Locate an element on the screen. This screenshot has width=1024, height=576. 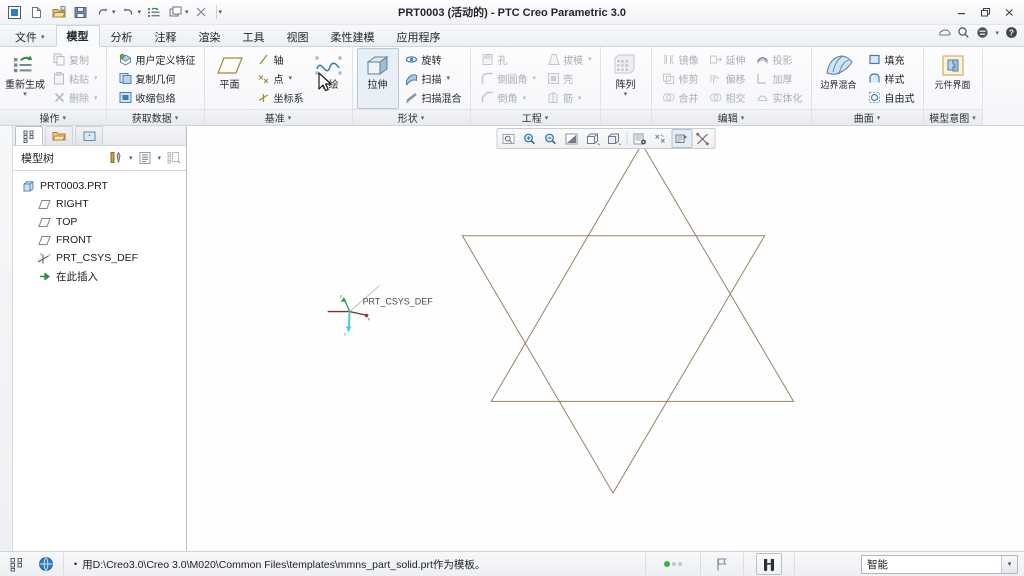
folder-browser-tab is located at coordinates (59, 135).